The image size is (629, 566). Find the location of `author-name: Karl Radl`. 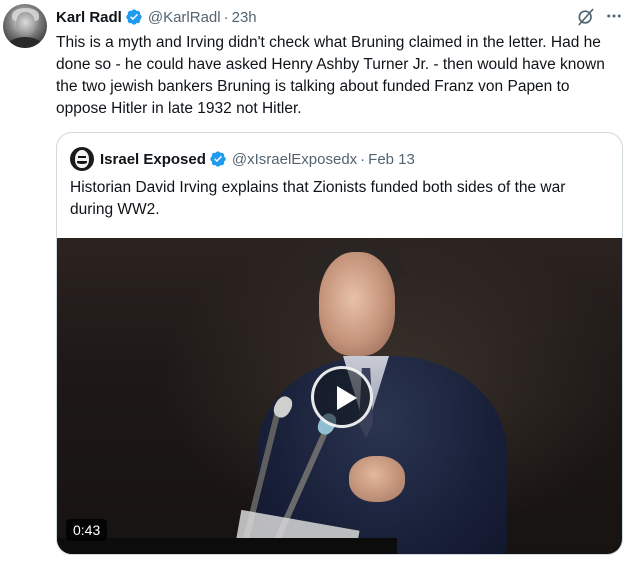

author-name: Karl Radl is located at coordinates (89, 17).